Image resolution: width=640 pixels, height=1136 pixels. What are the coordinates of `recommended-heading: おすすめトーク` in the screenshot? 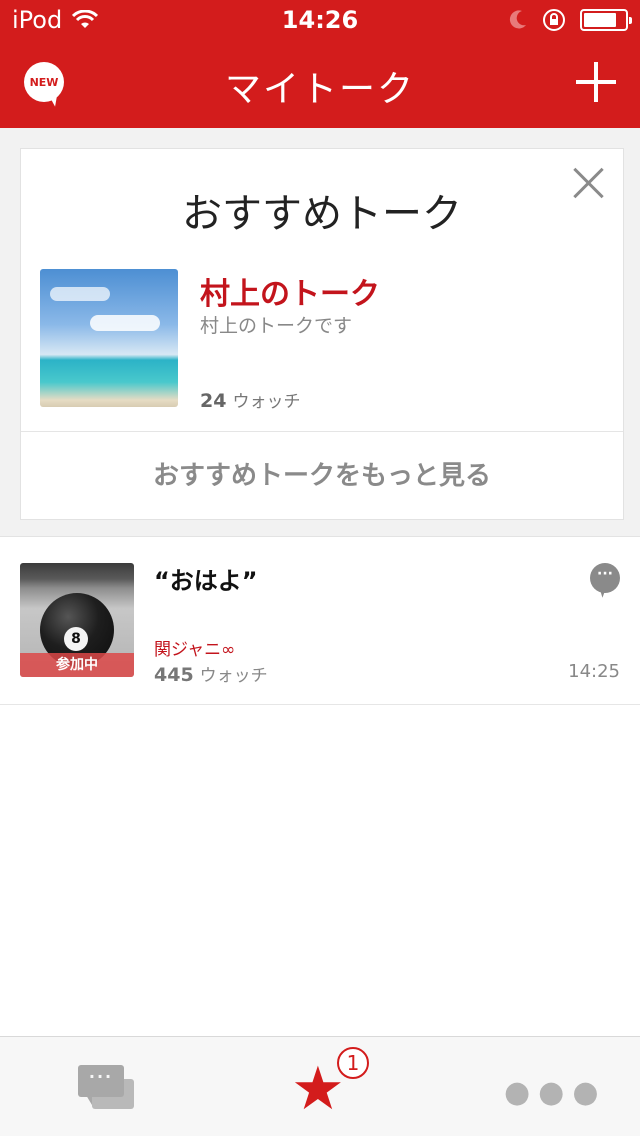 It's located at (322, 214).